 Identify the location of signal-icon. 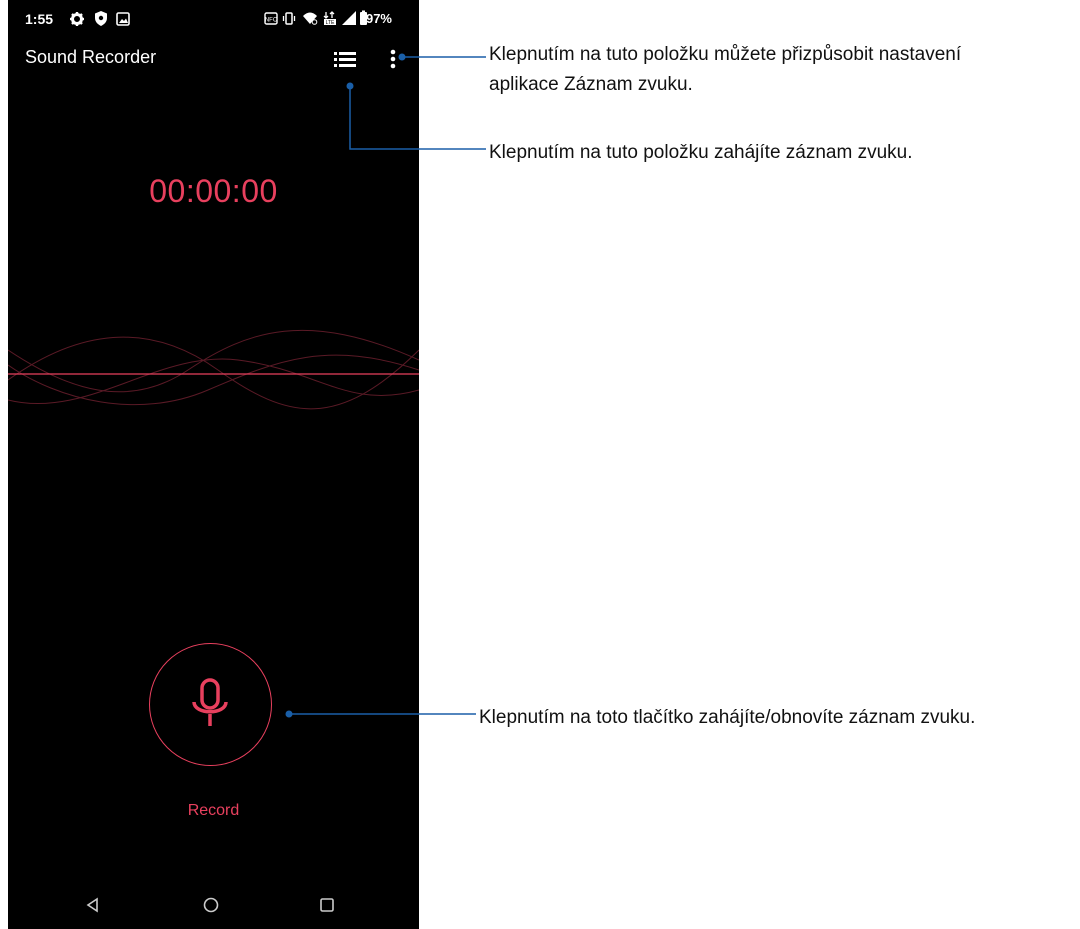
(349, 18).